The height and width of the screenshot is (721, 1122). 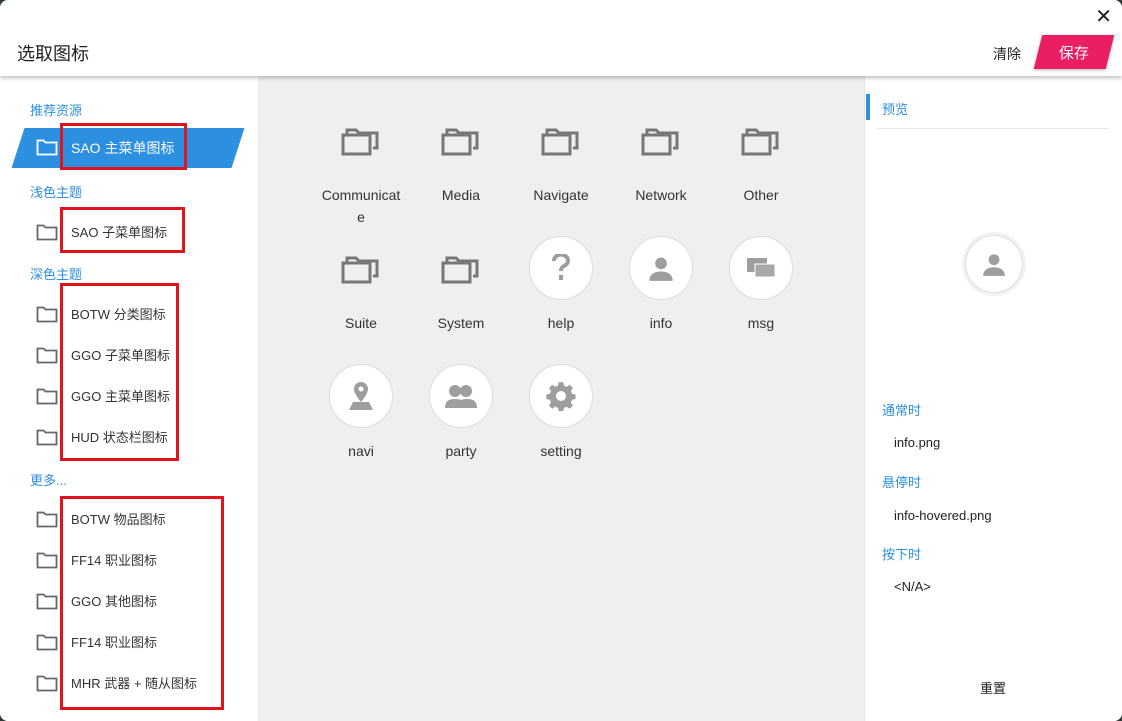 I want to click on sidebar-section-heading: 深色主题, so click(x=56, y=274).